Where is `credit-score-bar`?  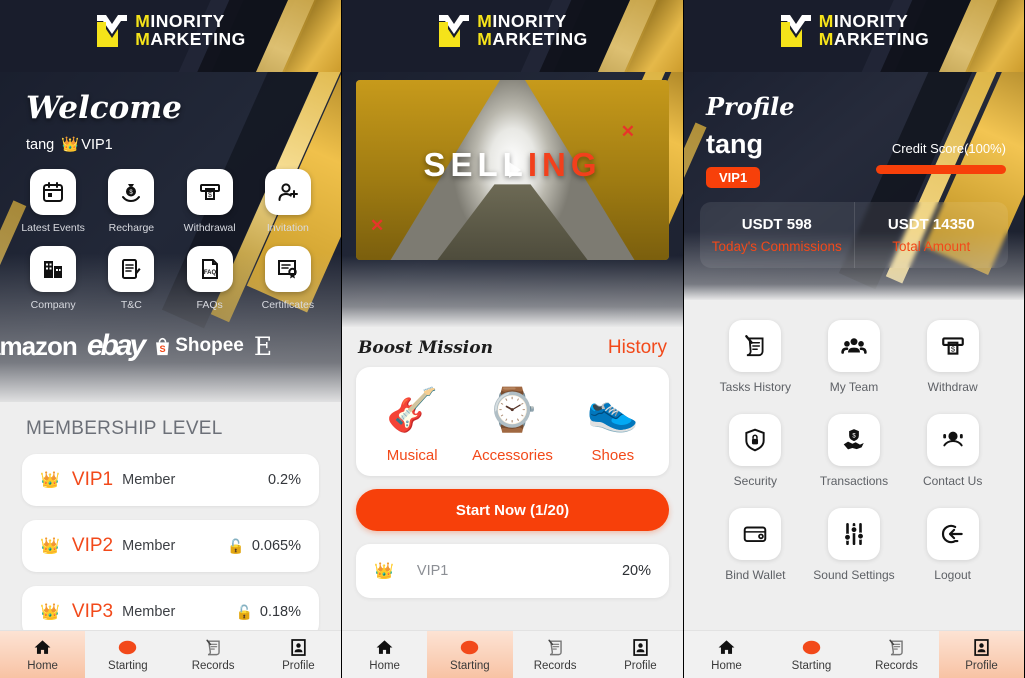
credit-score-bar is located at coordinates (941, 169).